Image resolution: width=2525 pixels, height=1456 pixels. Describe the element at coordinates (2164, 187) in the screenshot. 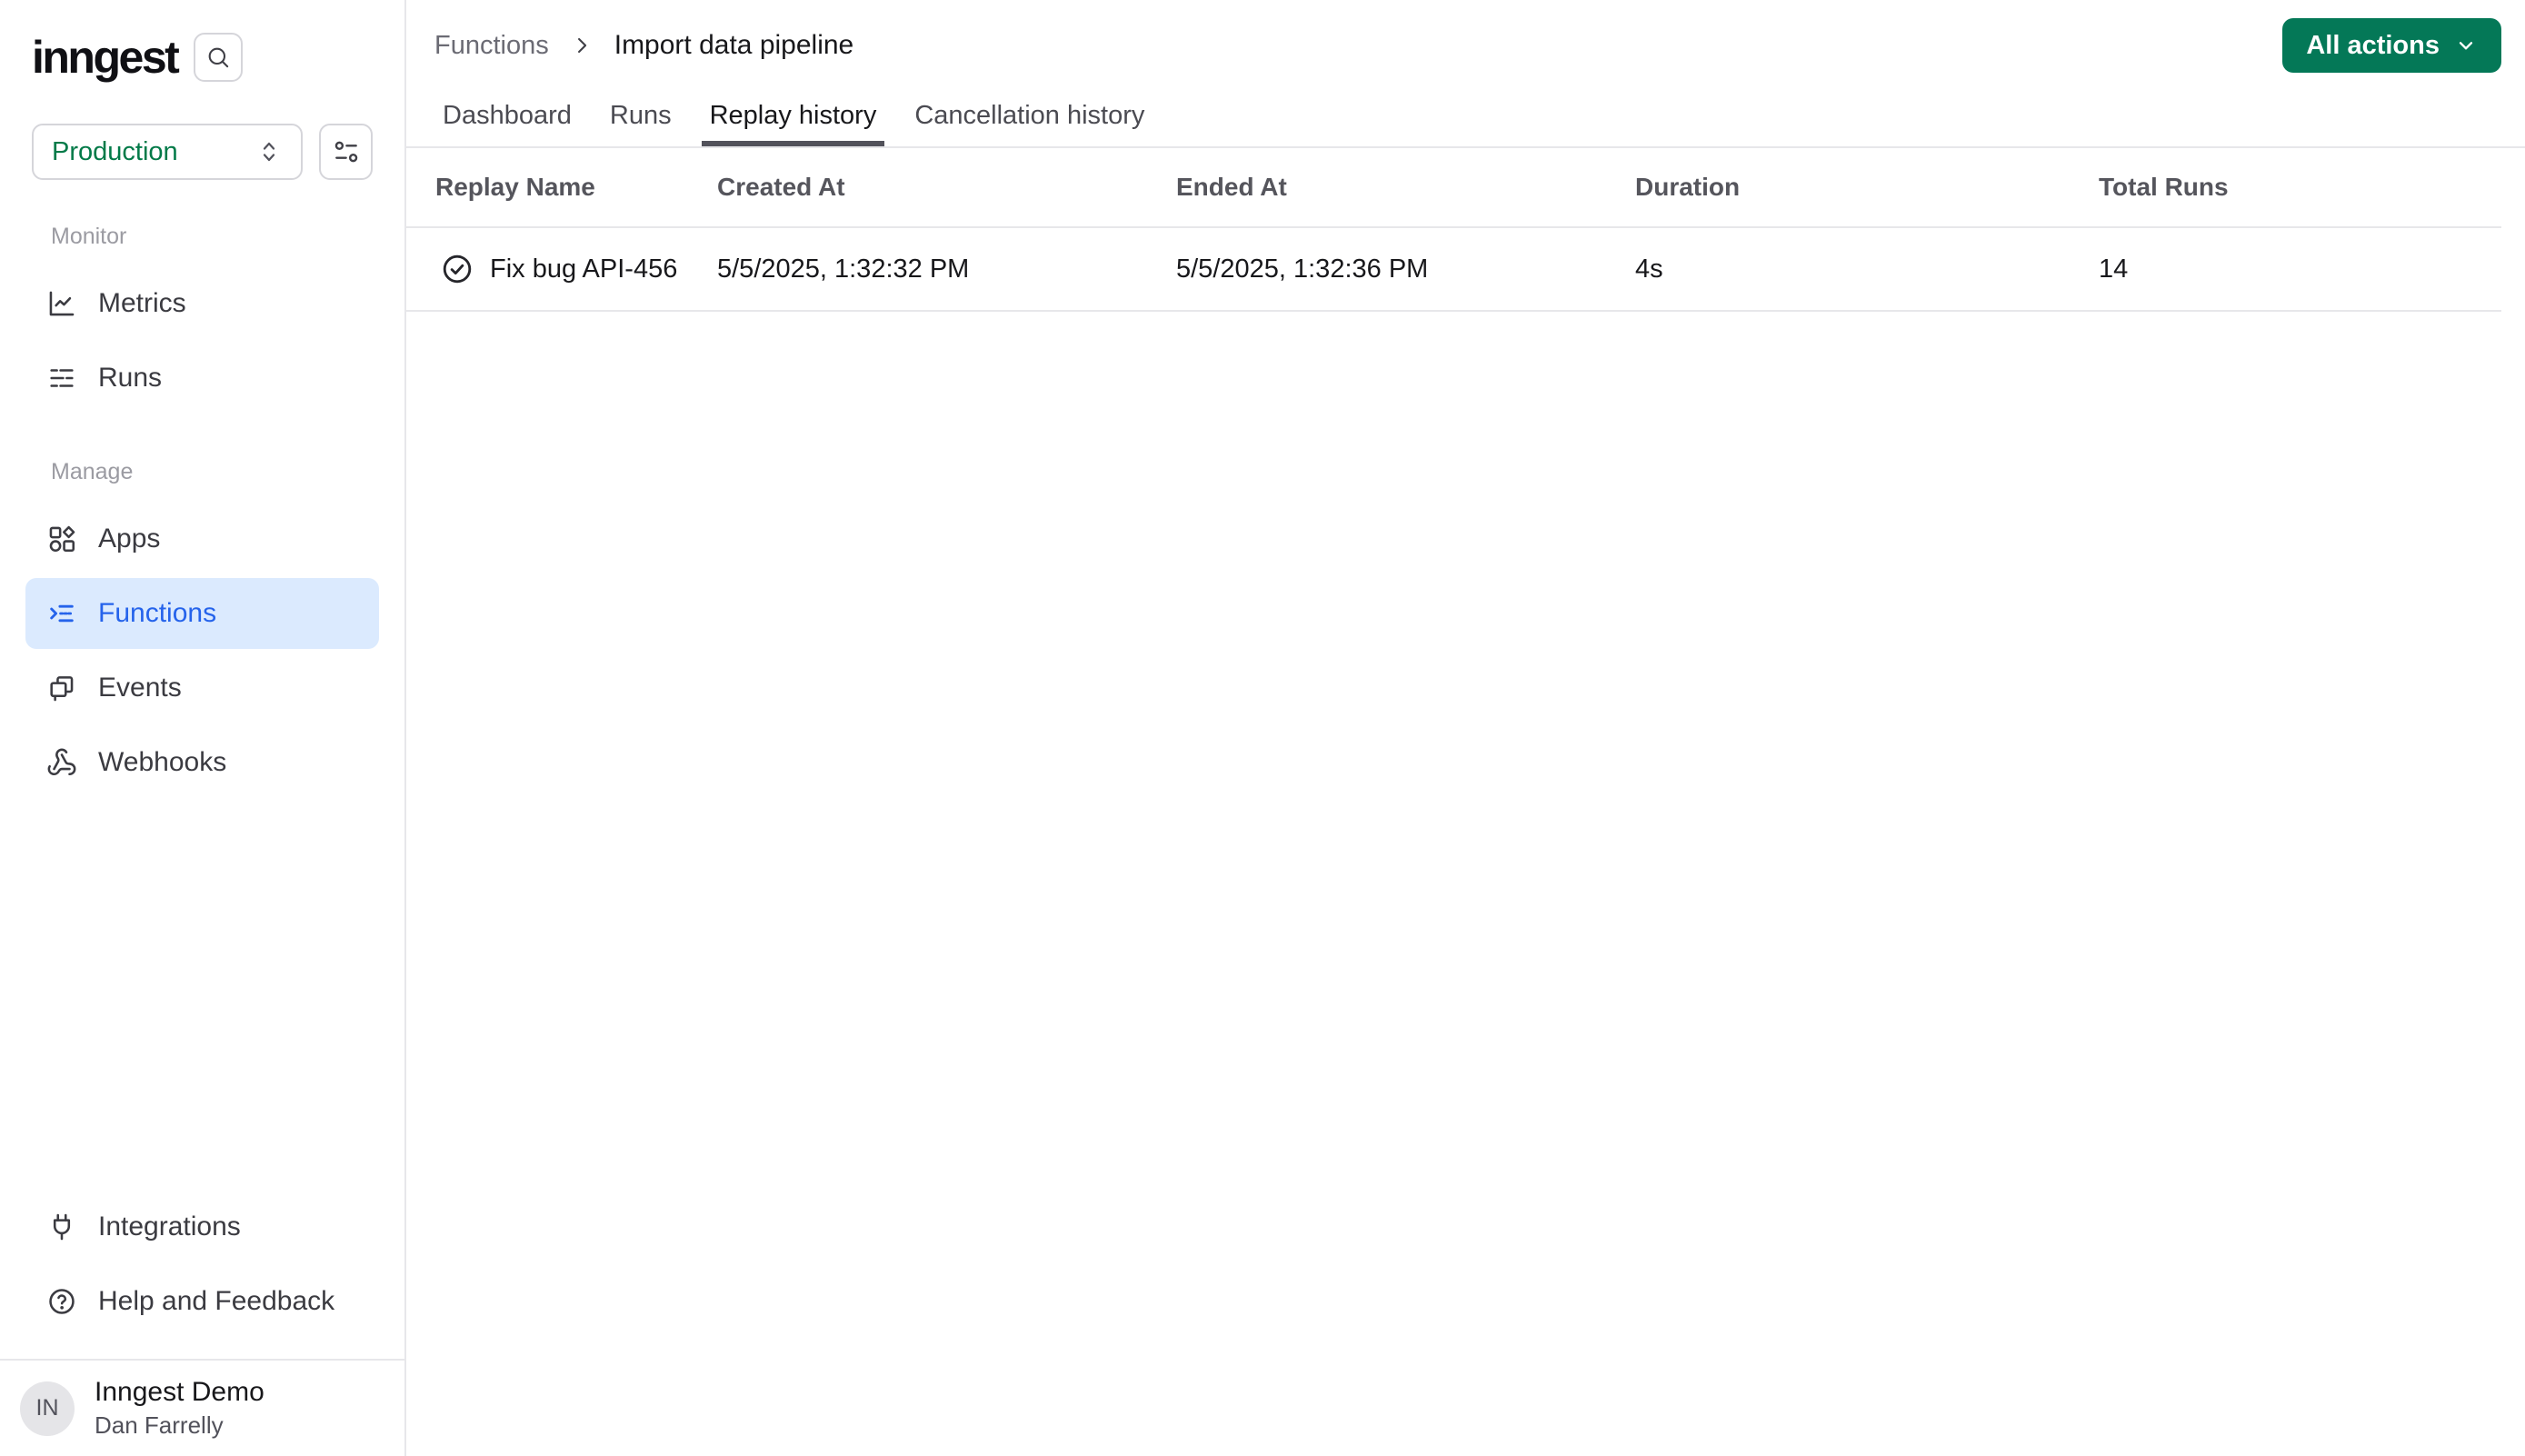

I see `column-header-total-runs: Total Runs` at that location.